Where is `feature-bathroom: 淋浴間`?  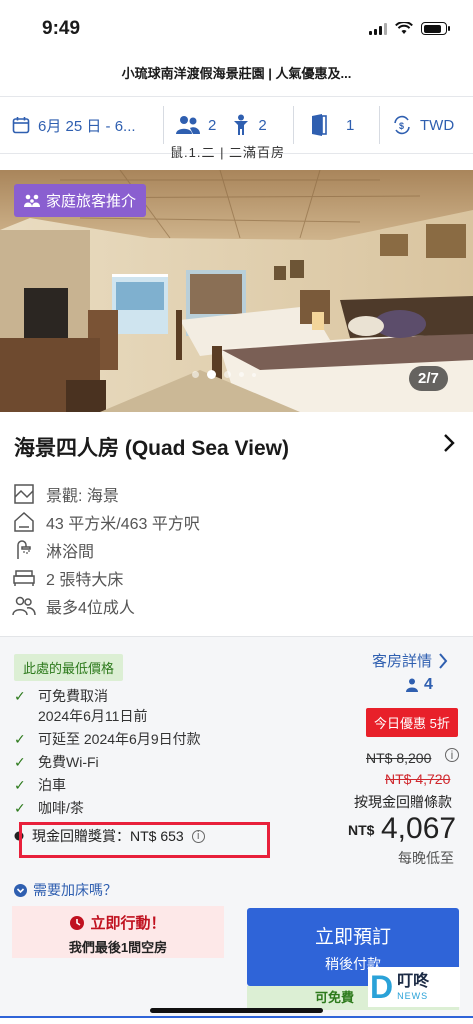 feature-bathroom: 淋浴間 is located at coordinates (106, 550).